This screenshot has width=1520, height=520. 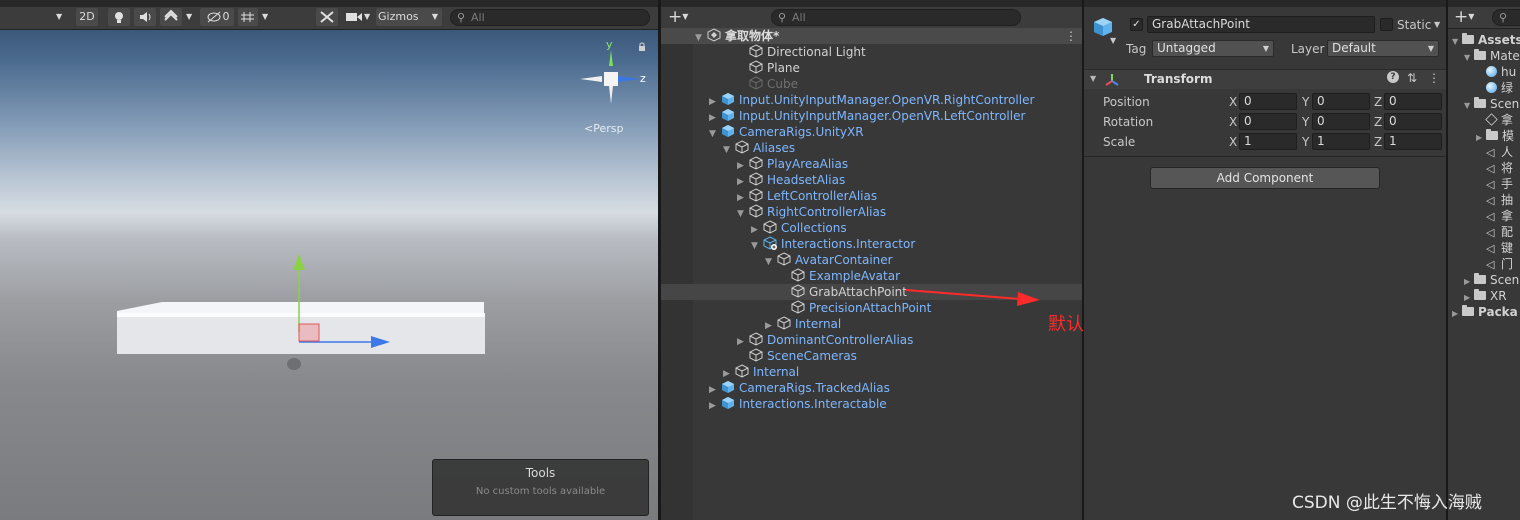 I want to click on project-item: ◁ 将, so click(x=1494, y=168).